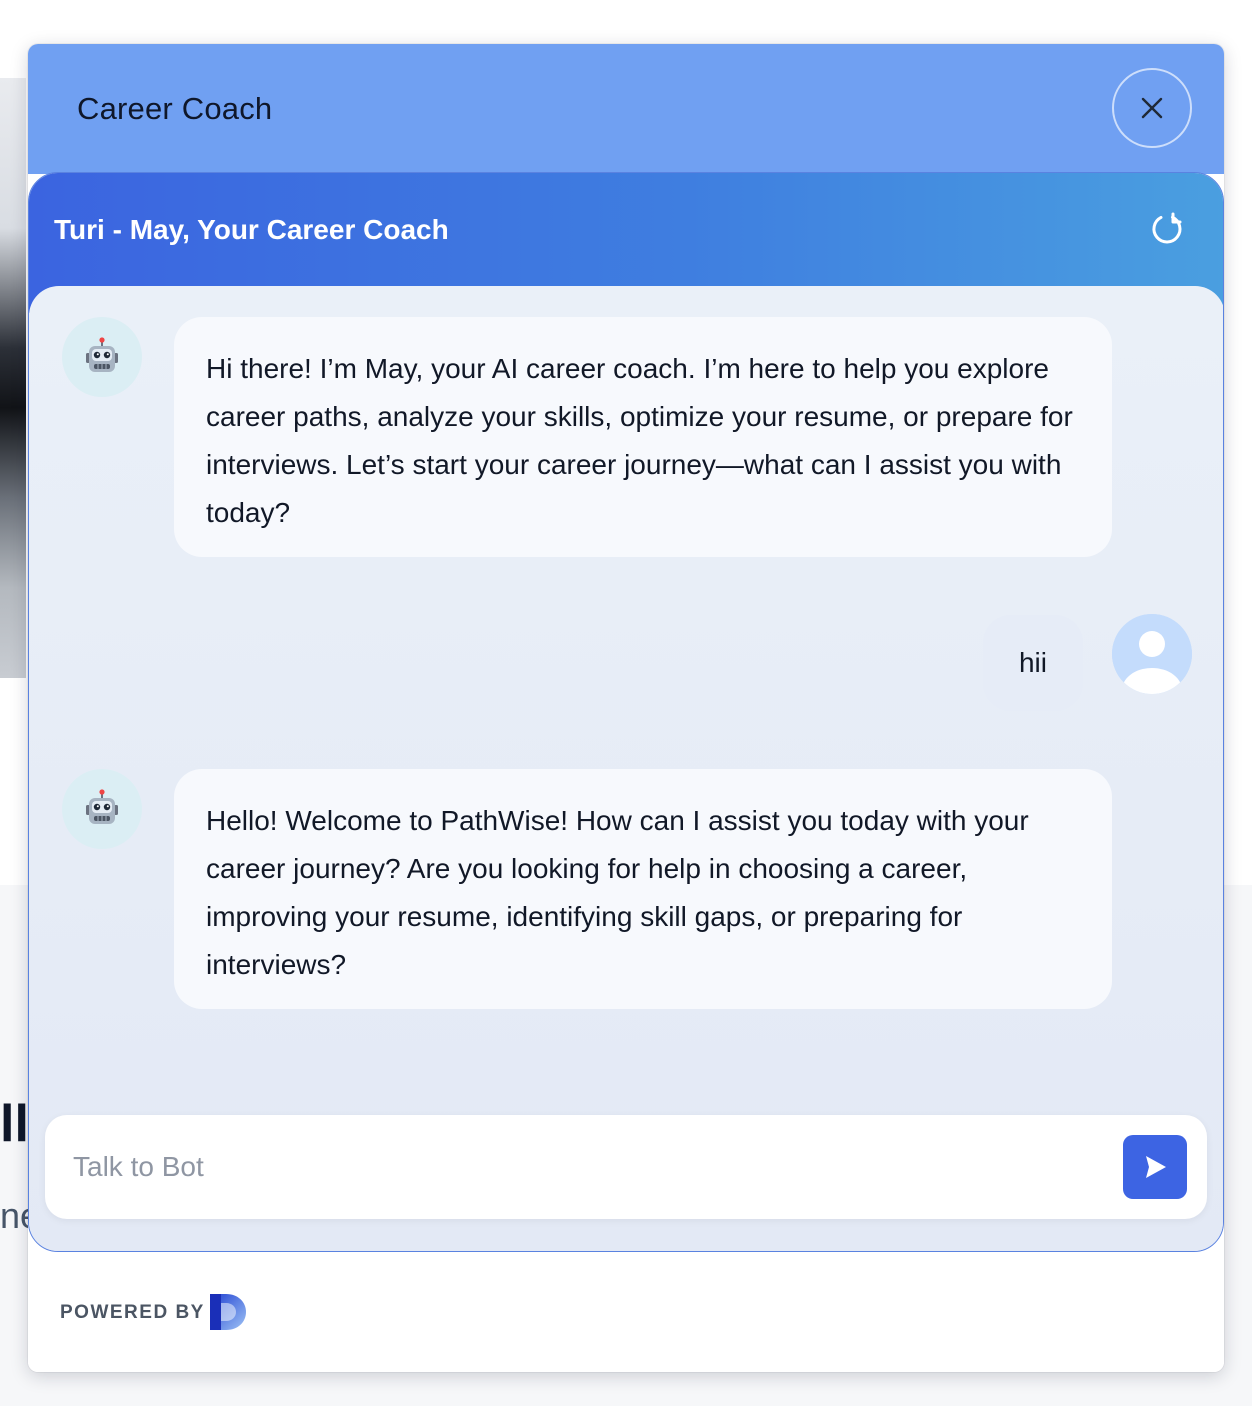  What do you see at coordinates (132, 1312) in the screenshot?
I see `powered-by-label: POWERED BY` at bounding box center [132, 1312].